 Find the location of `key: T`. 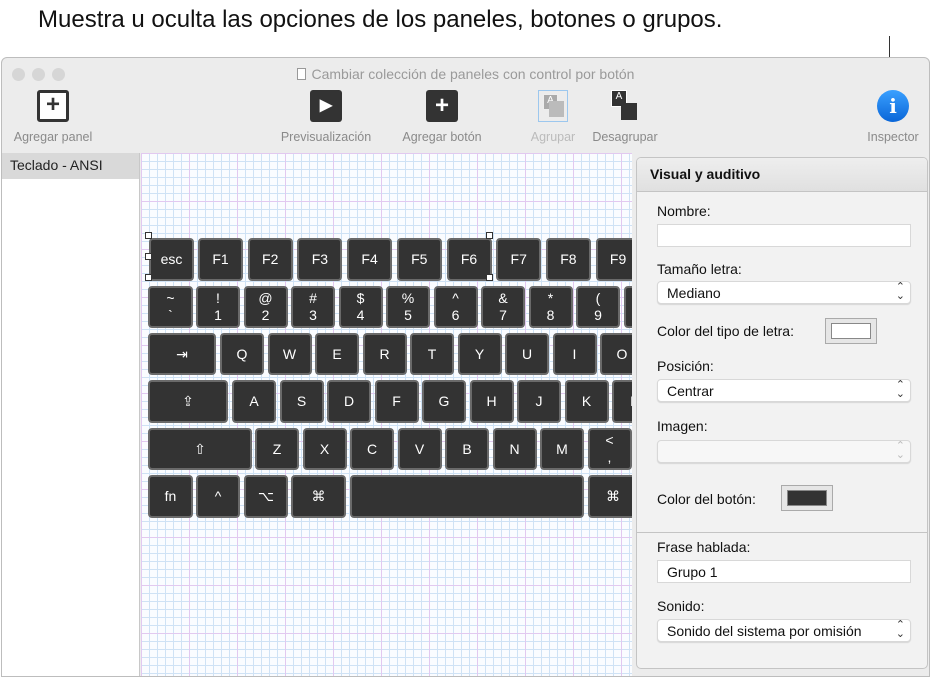

key: T is located at coordinates (432, 354).